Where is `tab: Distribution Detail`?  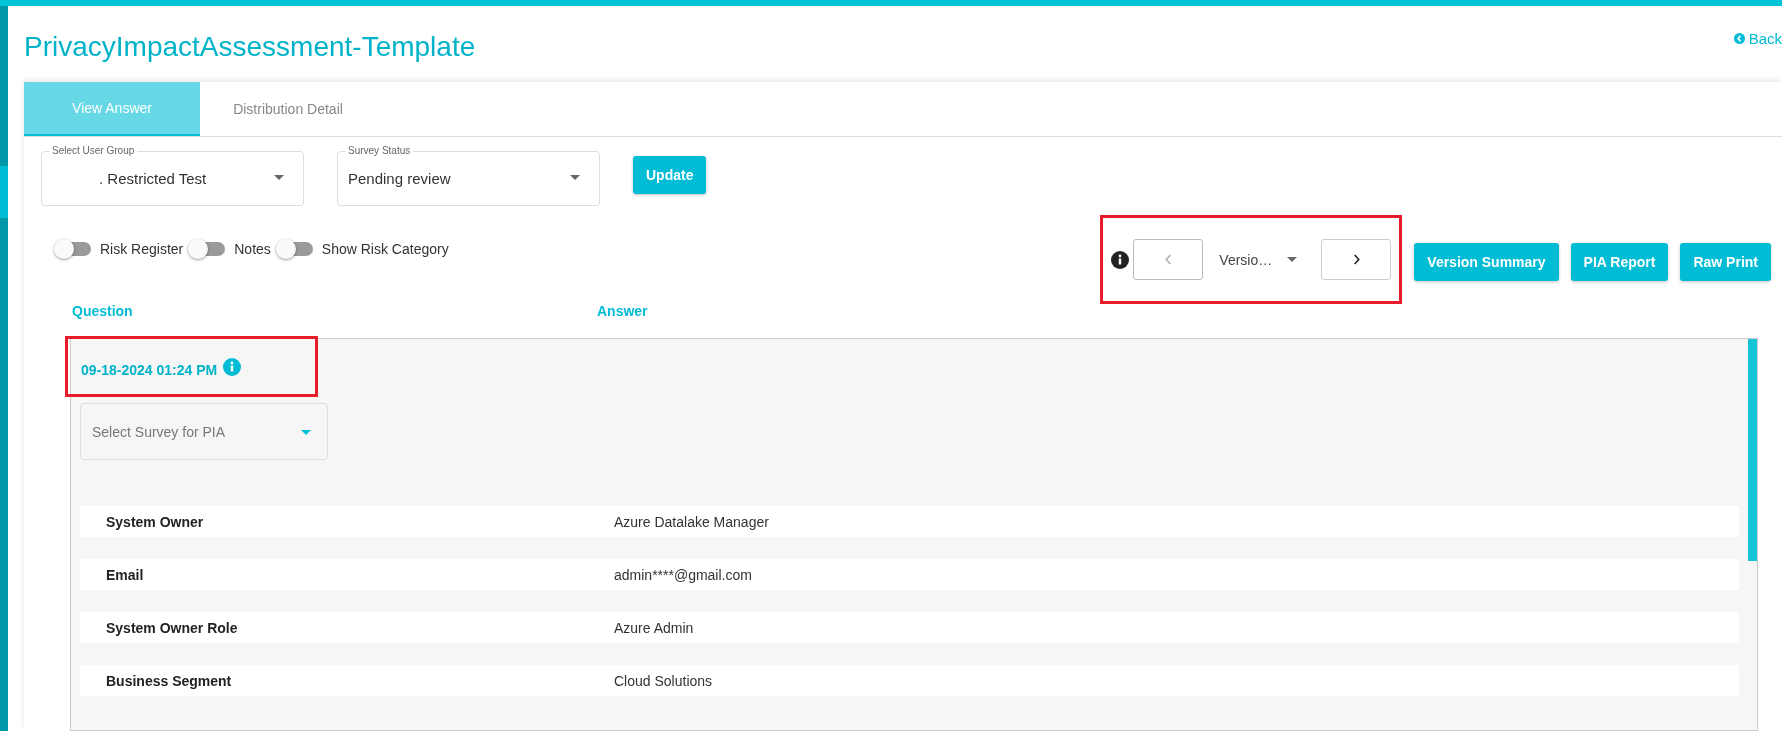
tab: Distribution Detail is located at coordinates (288, 109).